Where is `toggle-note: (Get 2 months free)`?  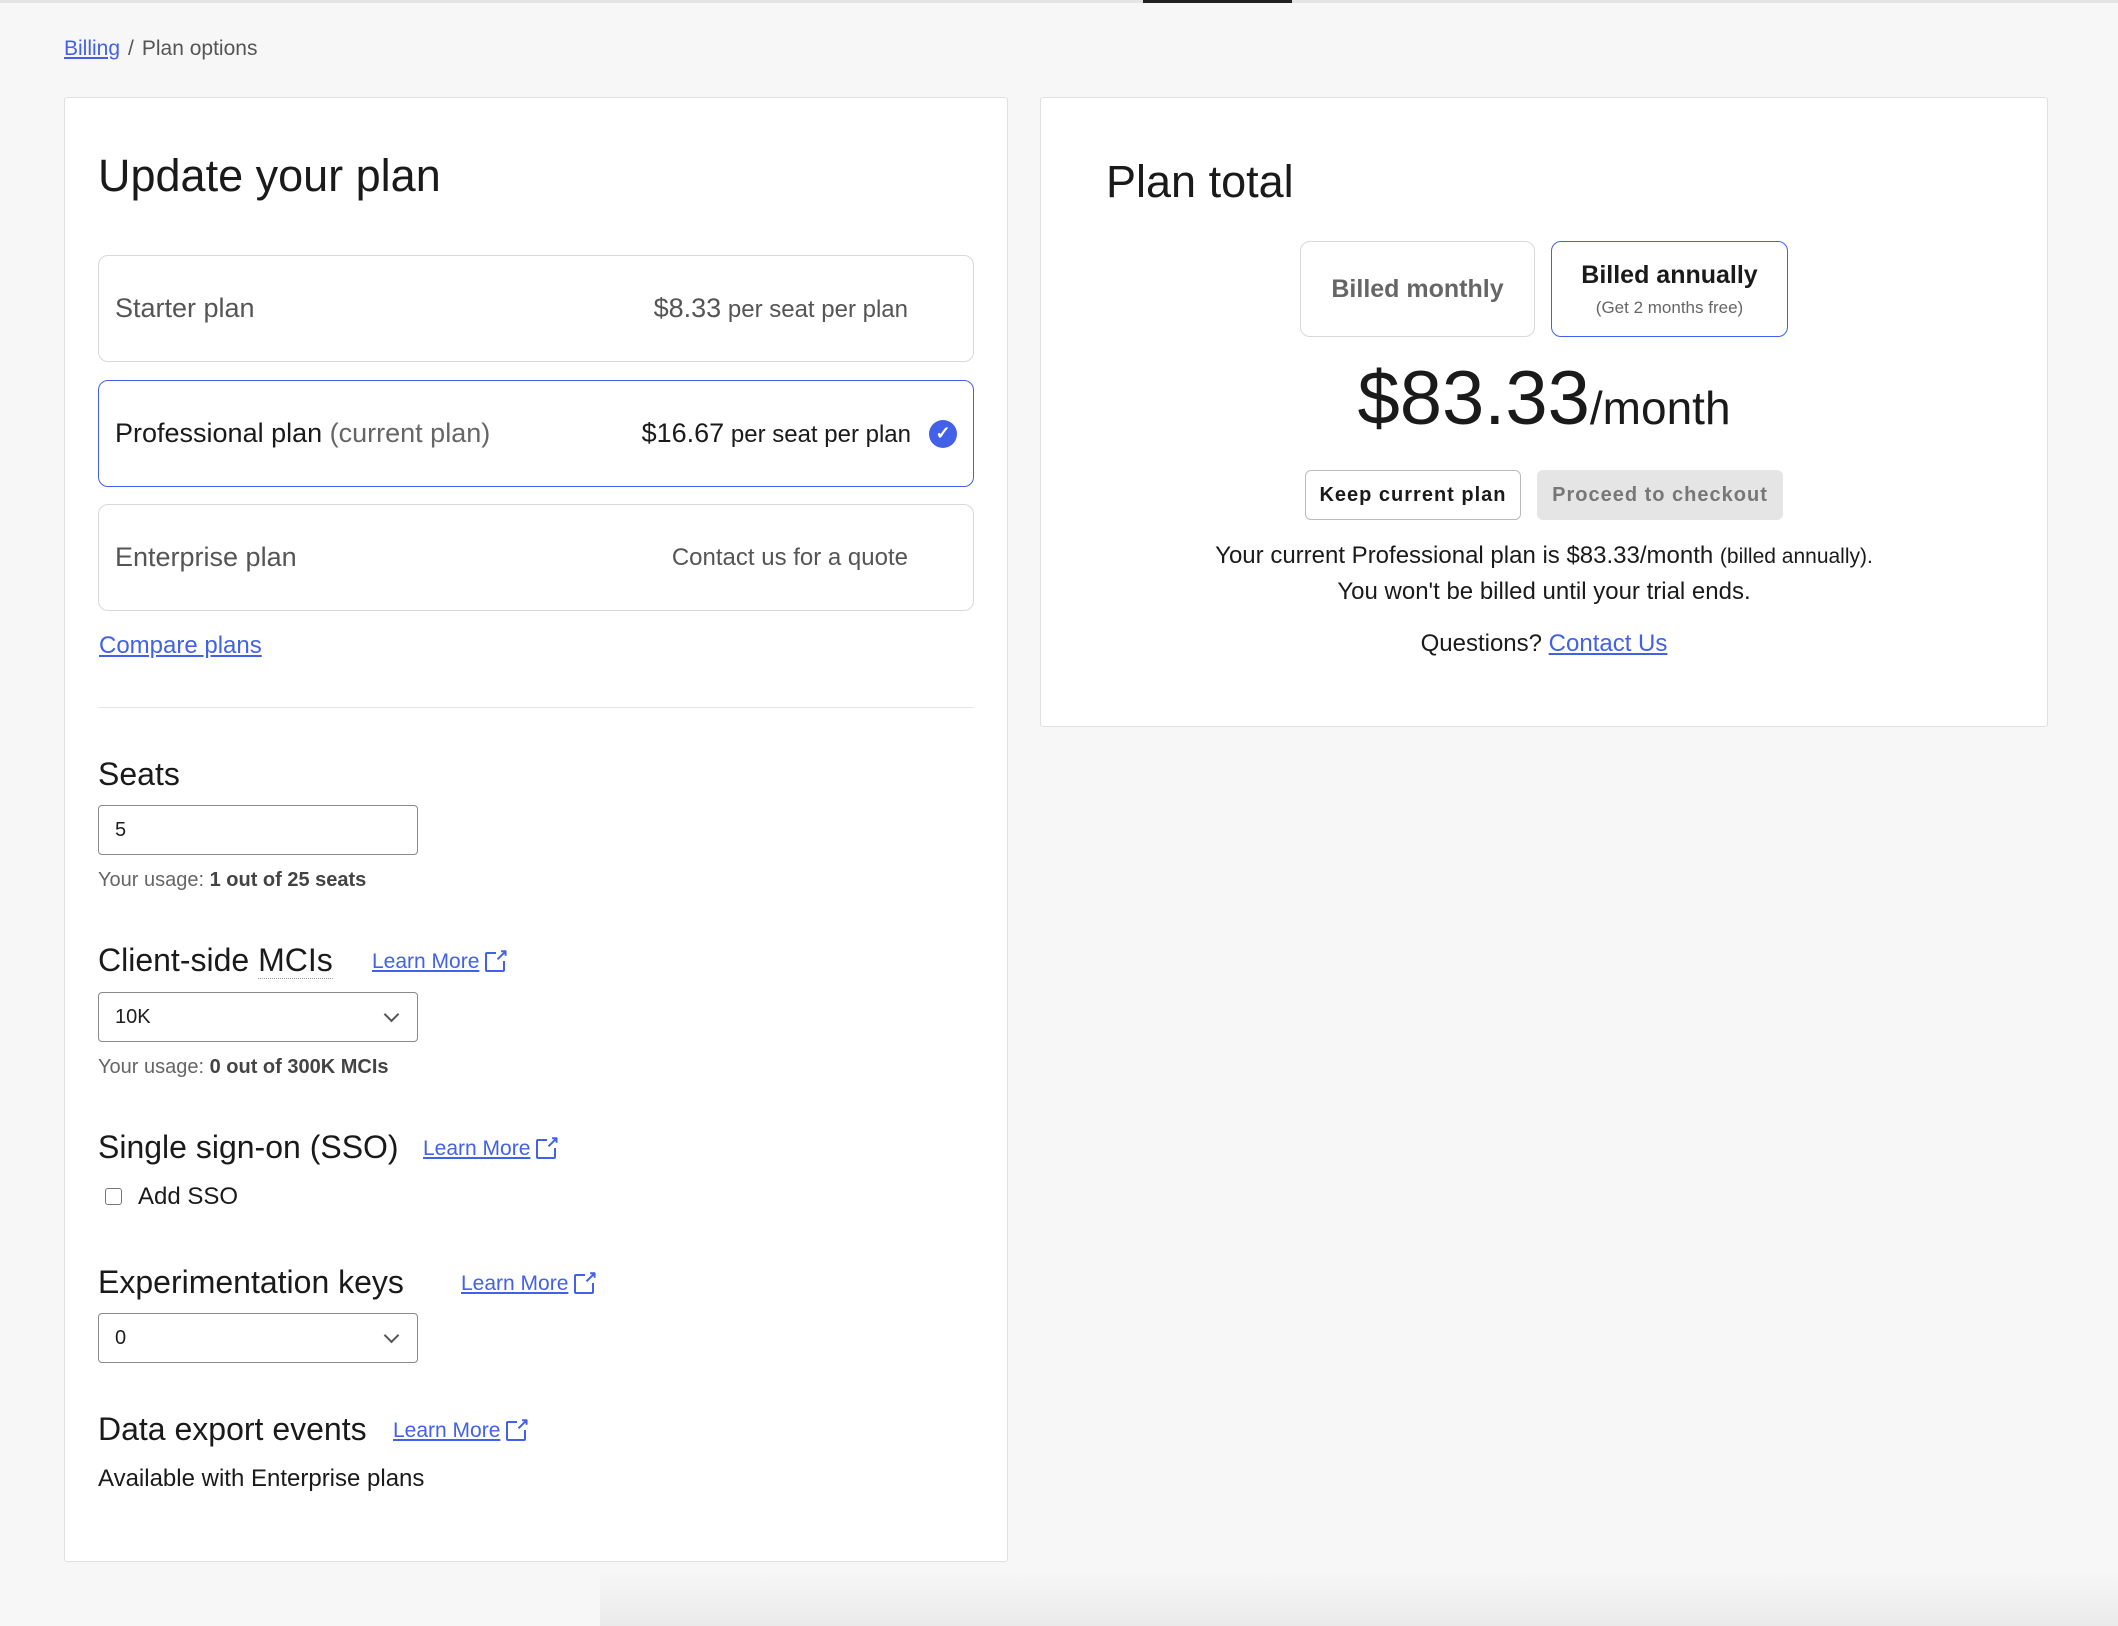
toggle-note: (Get 2 months free) is located at coordinates (1669, 307).